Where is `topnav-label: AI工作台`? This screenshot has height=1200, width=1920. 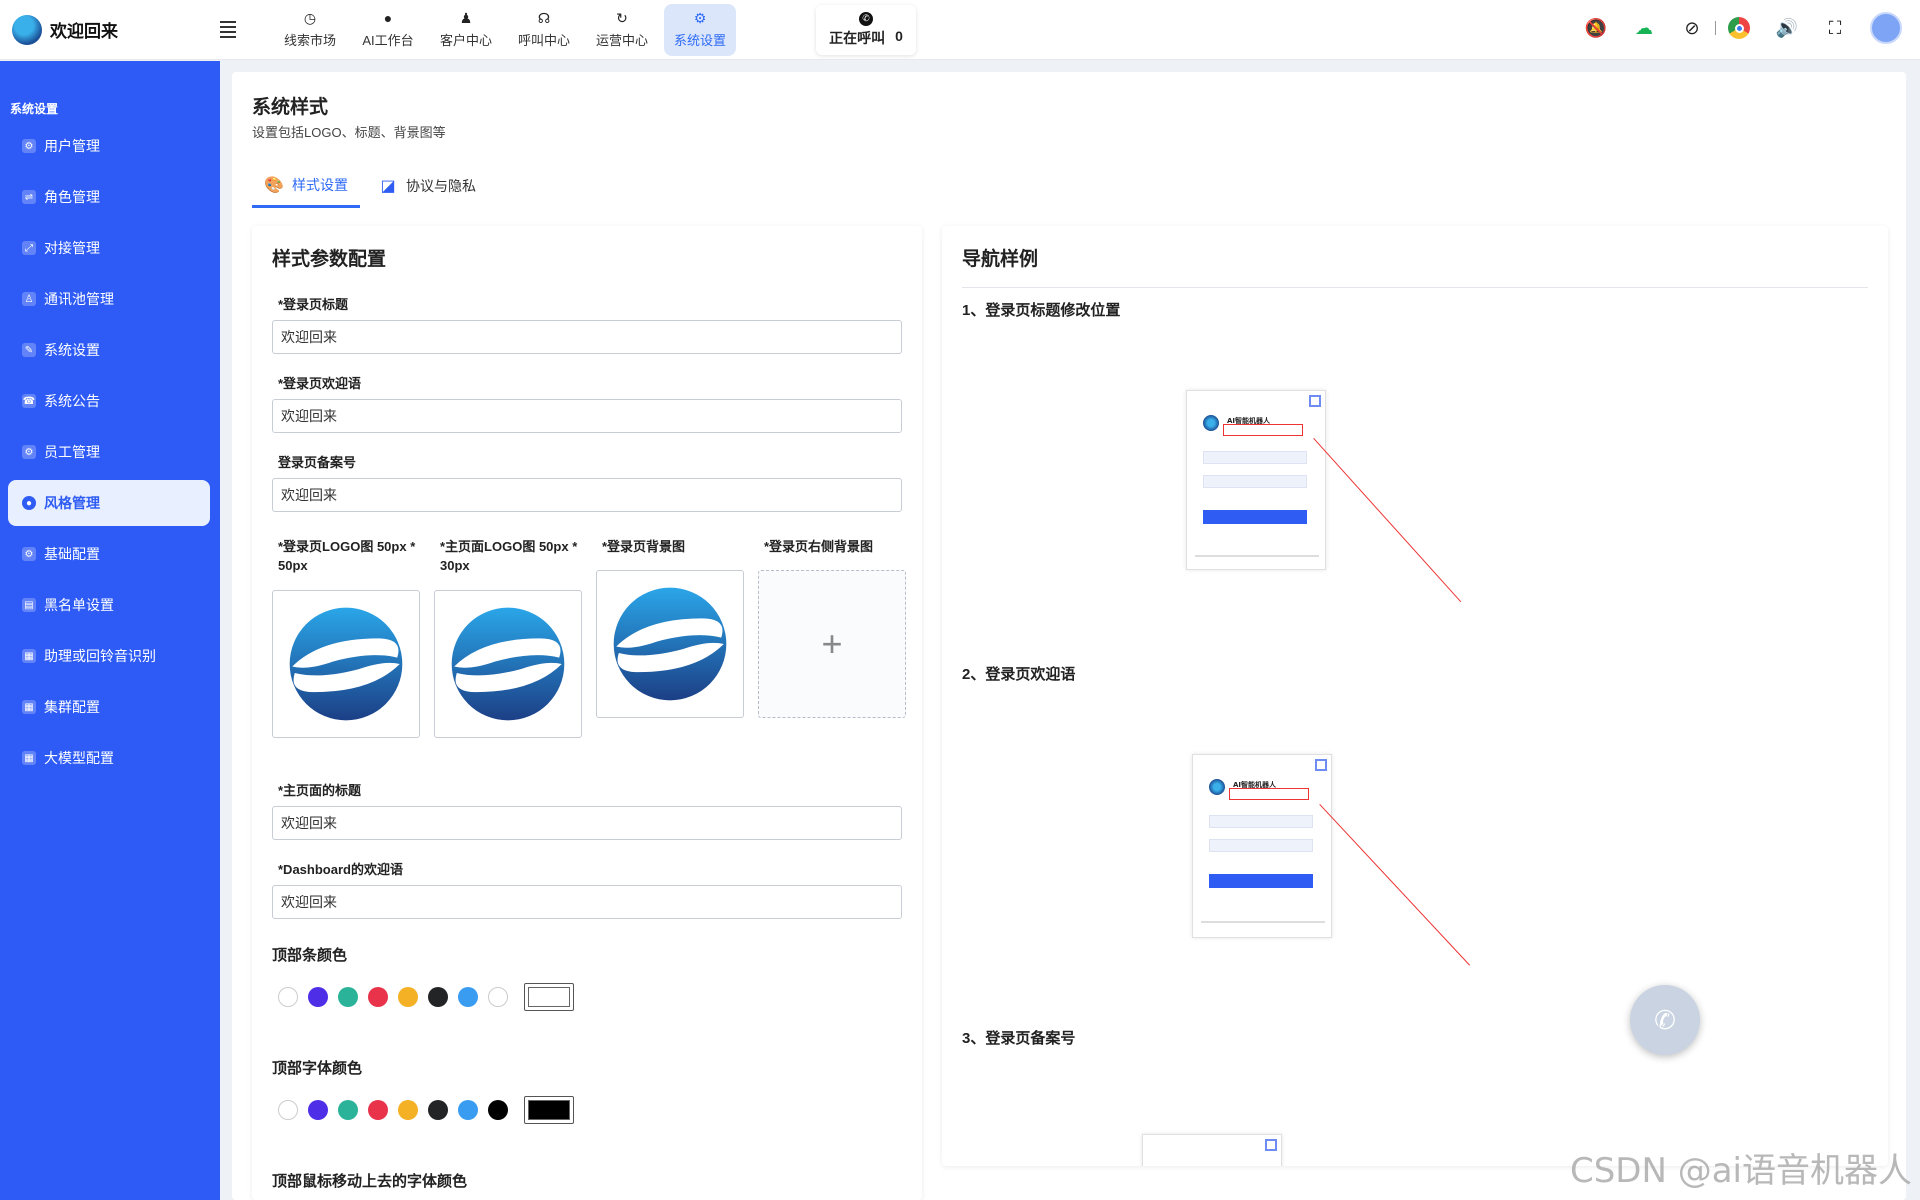
topnav-label: AI工作台 is located at coordinates (388, 40).